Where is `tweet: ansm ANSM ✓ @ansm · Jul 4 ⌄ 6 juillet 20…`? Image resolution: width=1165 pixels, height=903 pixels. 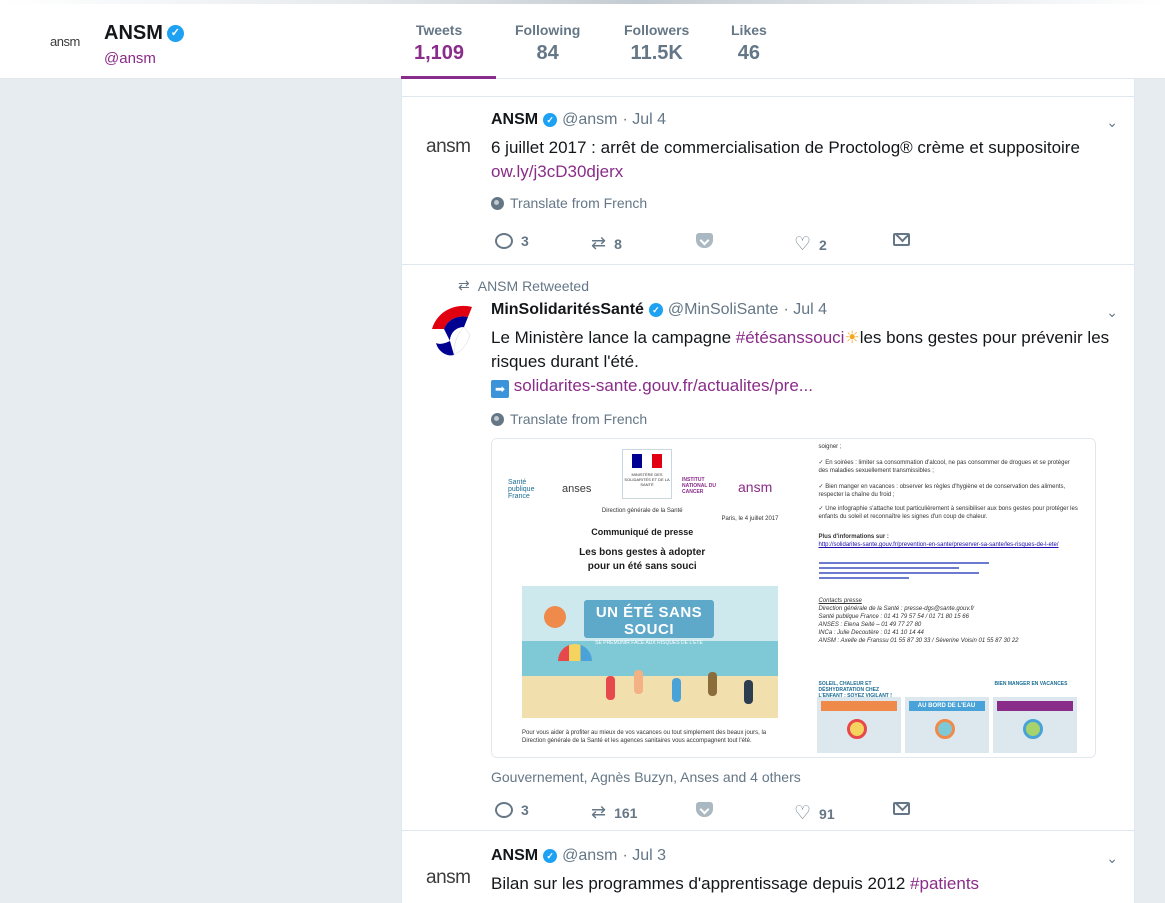
tweet: ansm ANSM ✓ @ansm · Jul 4 ⌄ 6 juillet 20… is located at coordinates (768, 181).